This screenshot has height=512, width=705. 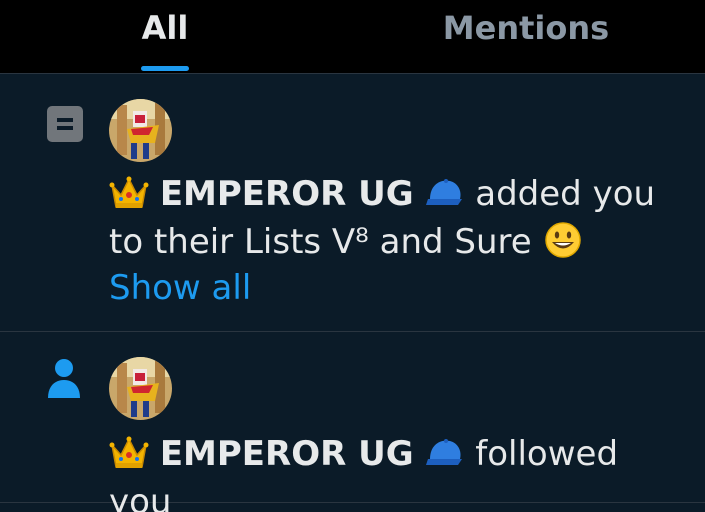 What do you see at coordinates (352, 37) in the screenshot?
I see `notifications-tab-bar: All Mentions` at bounding box center [352, 37].